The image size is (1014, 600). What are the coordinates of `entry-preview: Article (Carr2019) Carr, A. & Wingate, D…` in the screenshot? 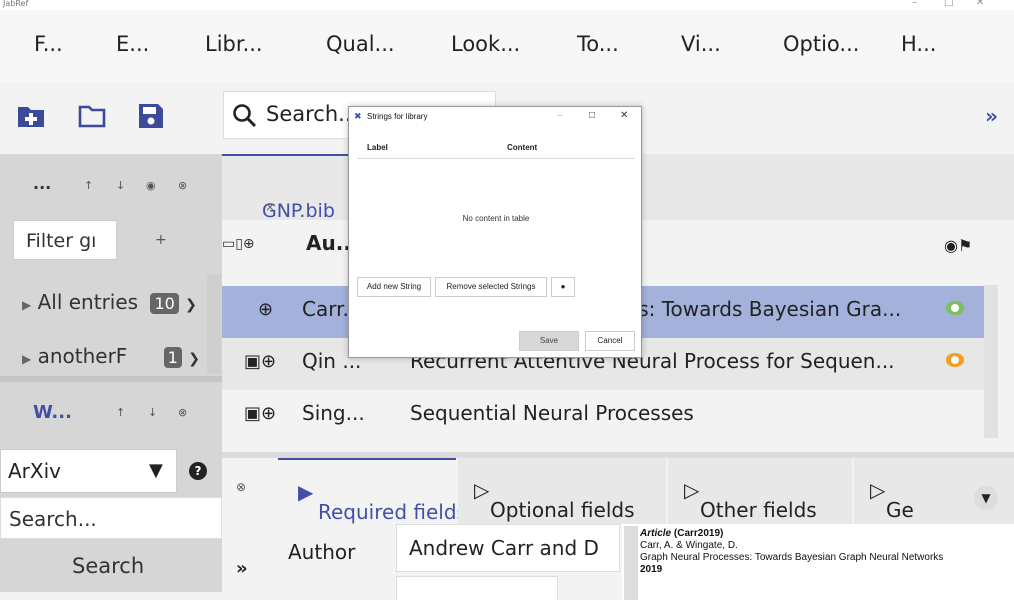 It's located at (818, 562).